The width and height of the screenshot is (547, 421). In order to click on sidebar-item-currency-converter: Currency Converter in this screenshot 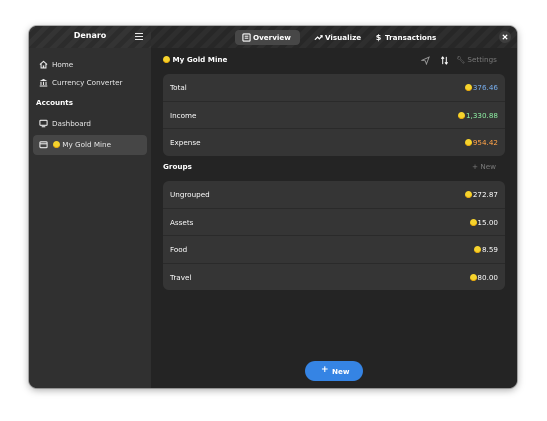, I will do `click(90, 83)`.